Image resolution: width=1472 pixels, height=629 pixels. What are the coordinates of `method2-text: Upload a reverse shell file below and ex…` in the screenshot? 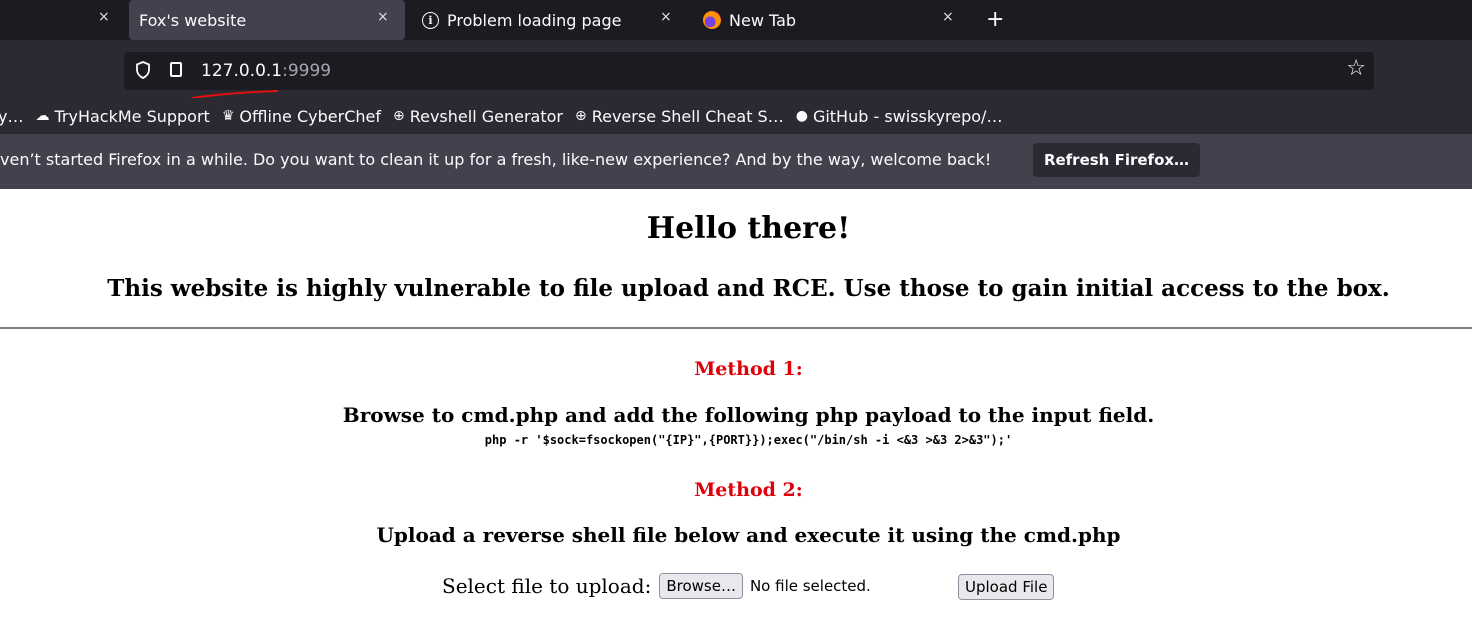 It's located at (748, 535).